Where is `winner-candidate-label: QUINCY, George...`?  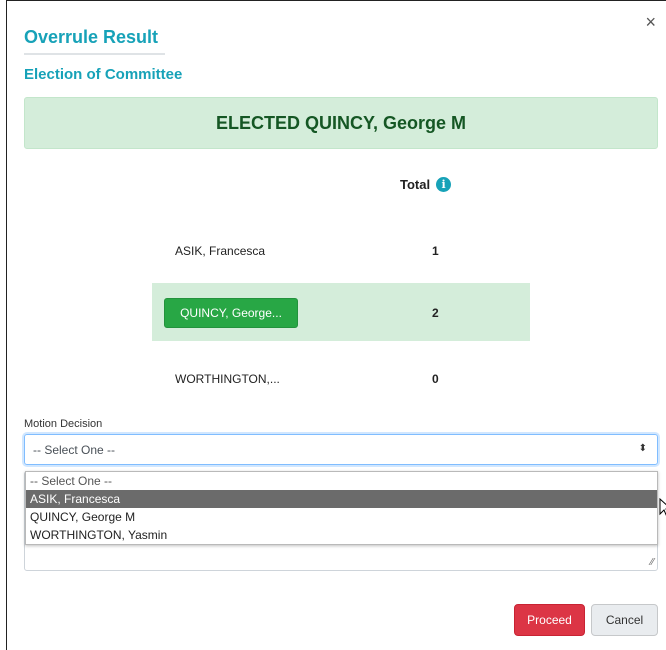
winner-candidate-label: QUINCY, George... is located at coordinates (231, 313).